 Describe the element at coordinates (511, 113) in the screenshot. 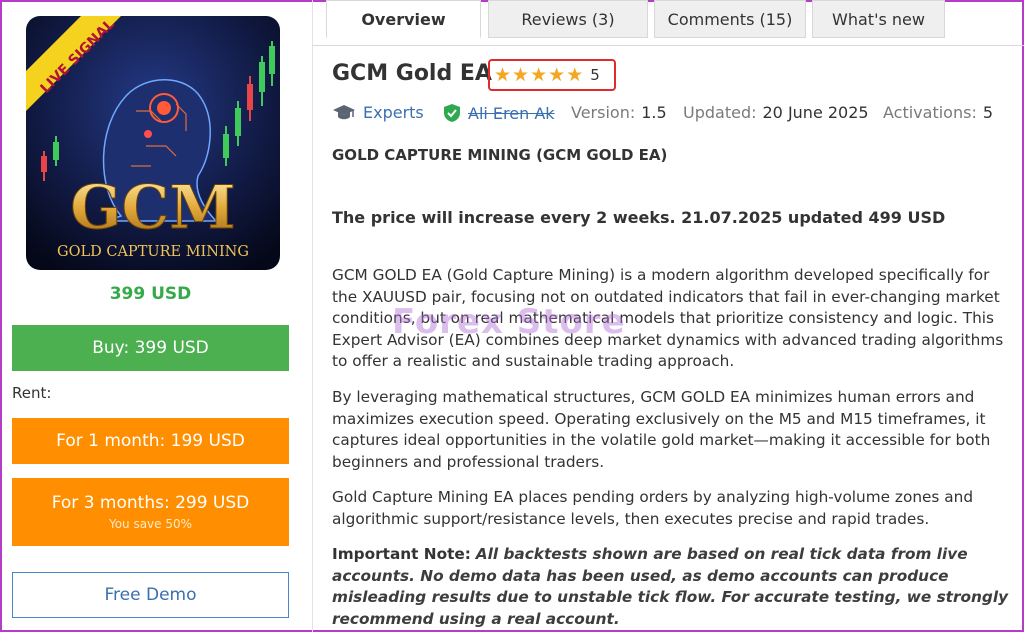

I see `author-name: Ali Eren Ak` at that location.